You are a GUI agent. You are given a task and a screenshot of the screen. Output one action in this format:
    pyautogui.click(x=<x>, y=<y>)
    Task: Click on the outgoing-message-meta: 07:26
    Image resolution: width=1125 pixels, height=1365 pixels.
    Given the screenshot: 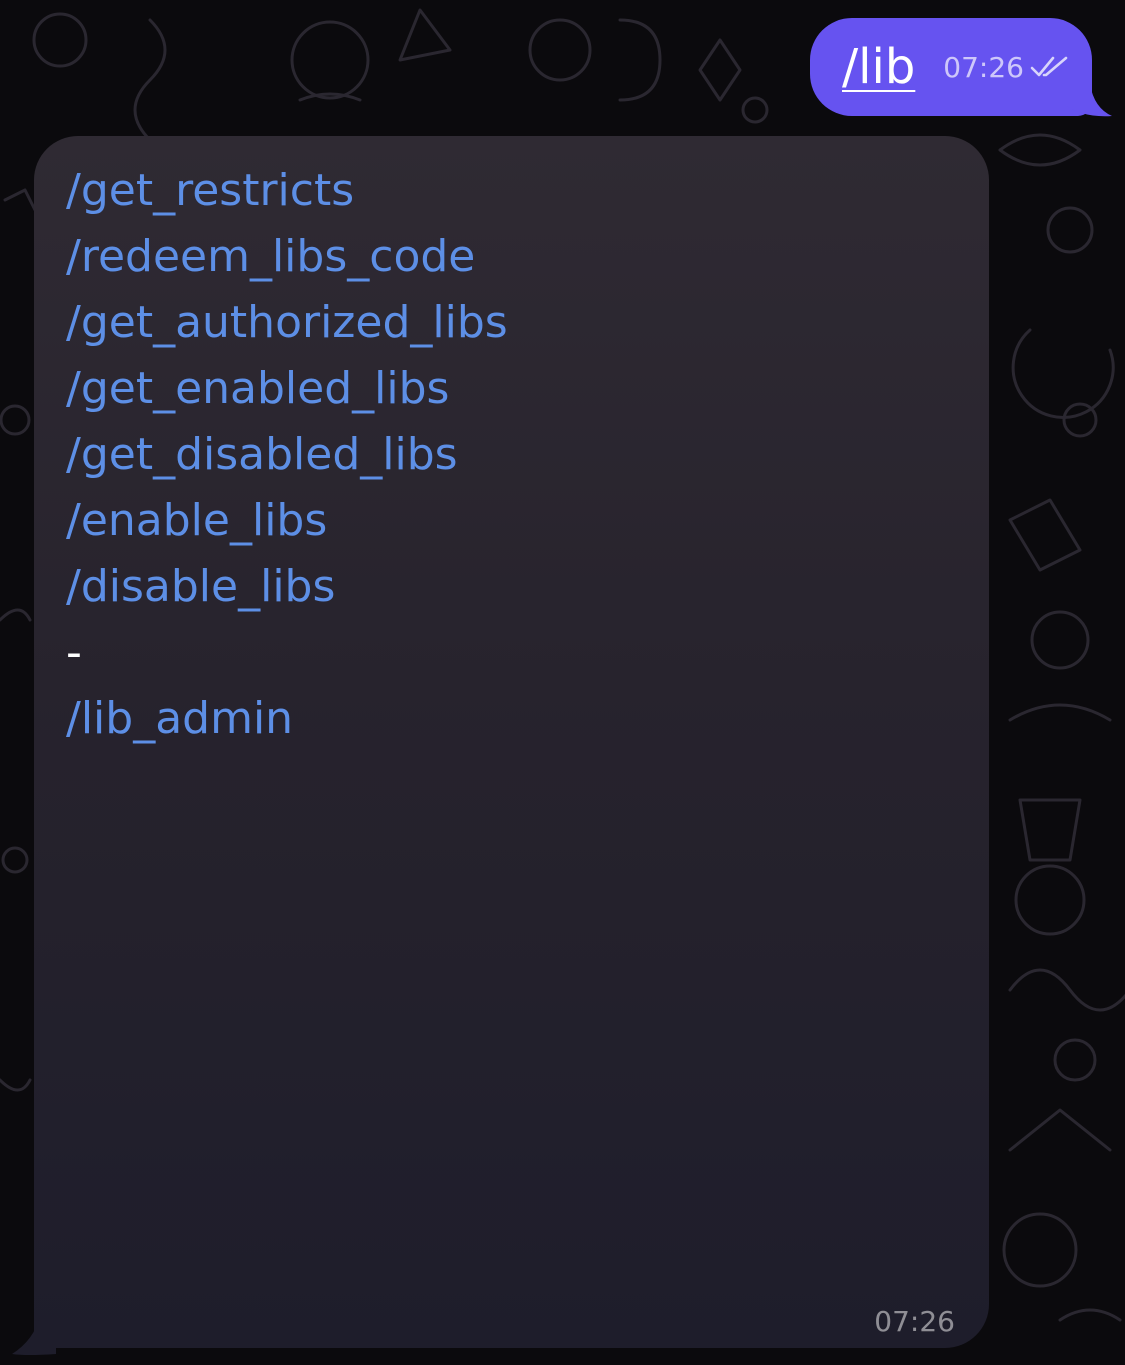 What is the action you would take?
    pyautogui.click(x=1005, y=67)
    